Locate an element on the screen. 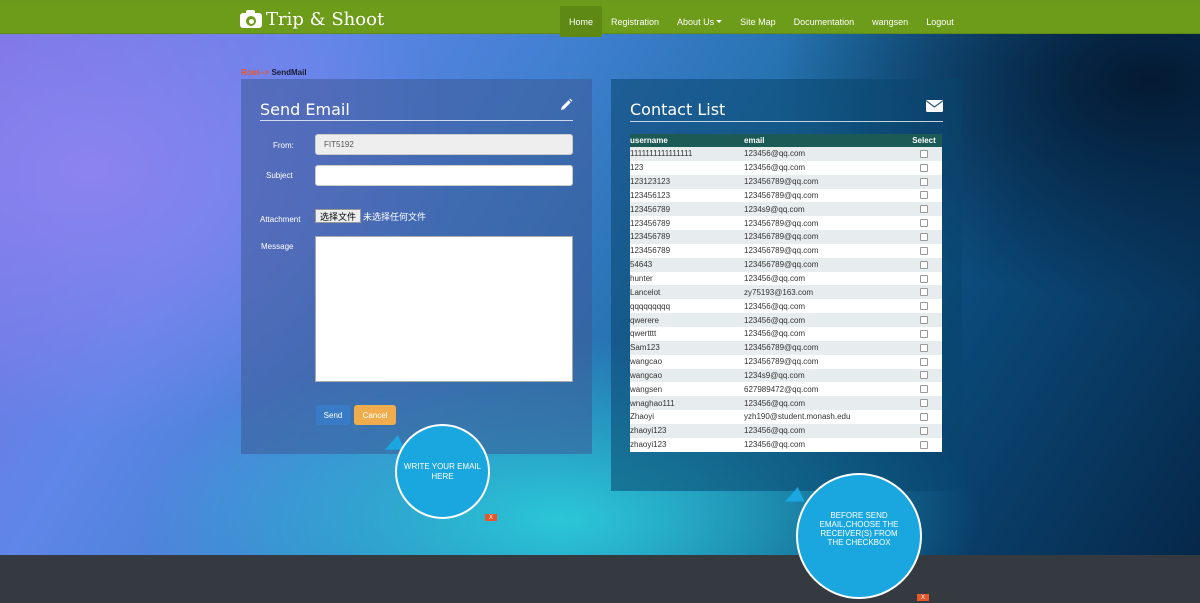 This screenshot has height=603, width=1200. table-row: 123 123456@qq.com is located at coordinates (786, 168).